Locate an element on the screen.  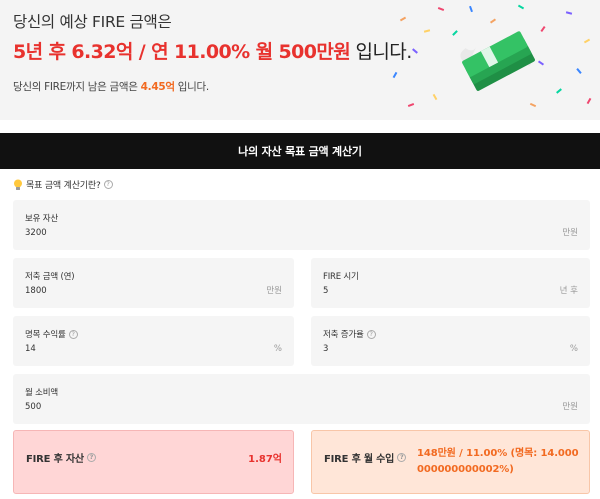
fire-monthly-income-label: FIRE 후 월 수입? is located at coordinates (365, 457).